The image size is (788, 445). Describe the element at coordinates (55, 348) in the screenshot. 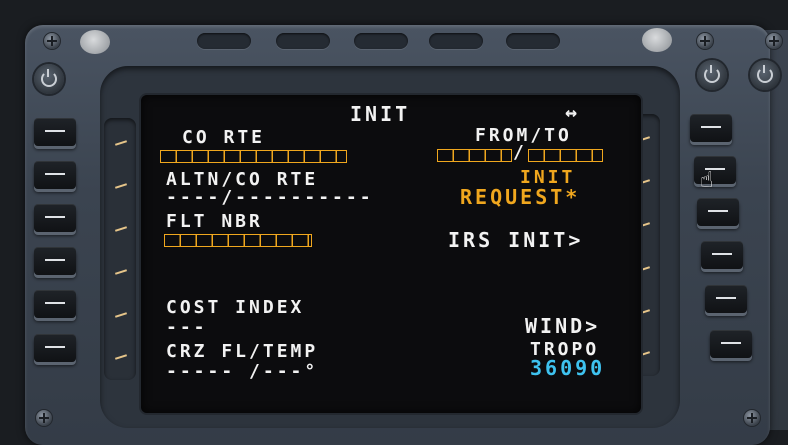

I see `lsk-6l` at that location.